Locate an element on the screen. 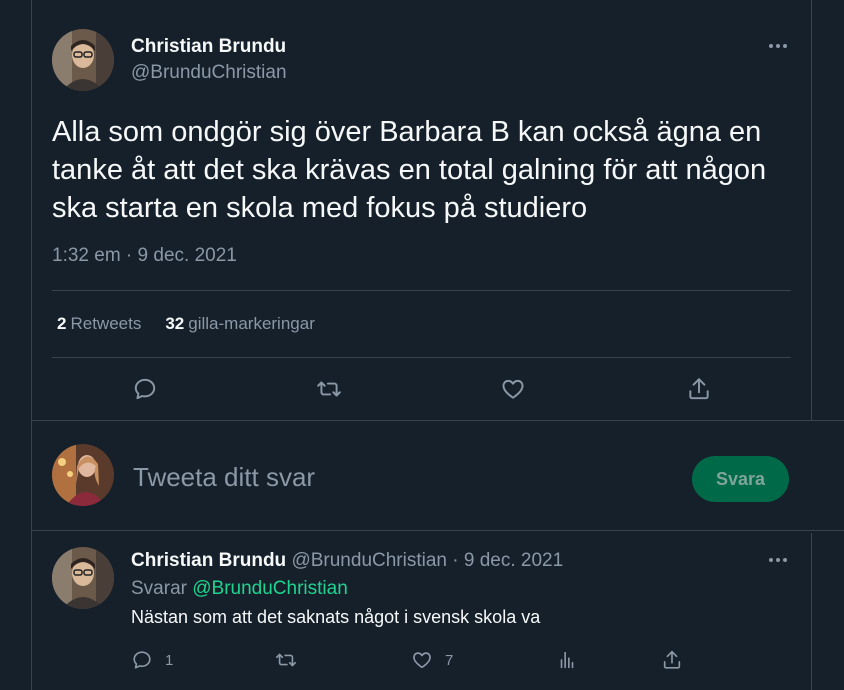 This screenshot has height=690, width=844. reply-author-name: Christian Brundu is located at coordinates (208, 560).